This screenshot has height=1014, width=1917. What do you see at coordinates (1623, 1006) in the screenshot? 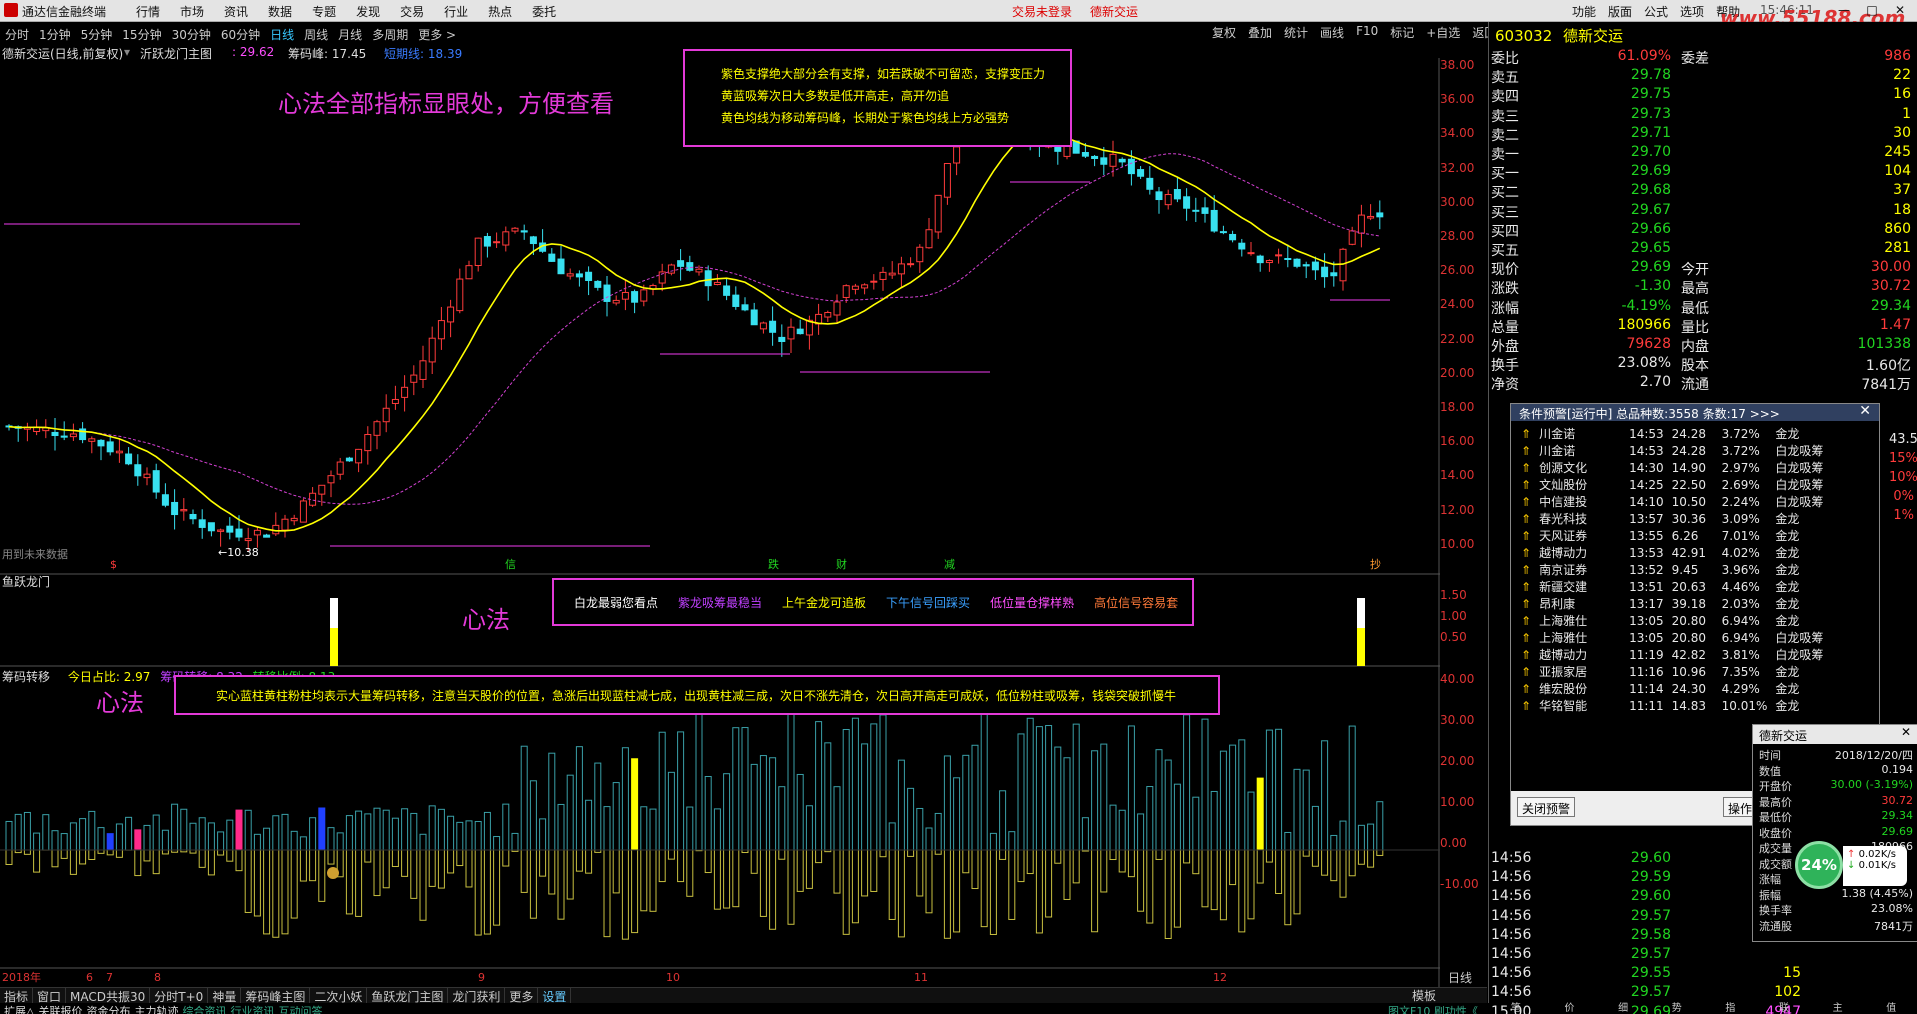
I see `quote-tab: 细` at bounding box center [1623, 1006].